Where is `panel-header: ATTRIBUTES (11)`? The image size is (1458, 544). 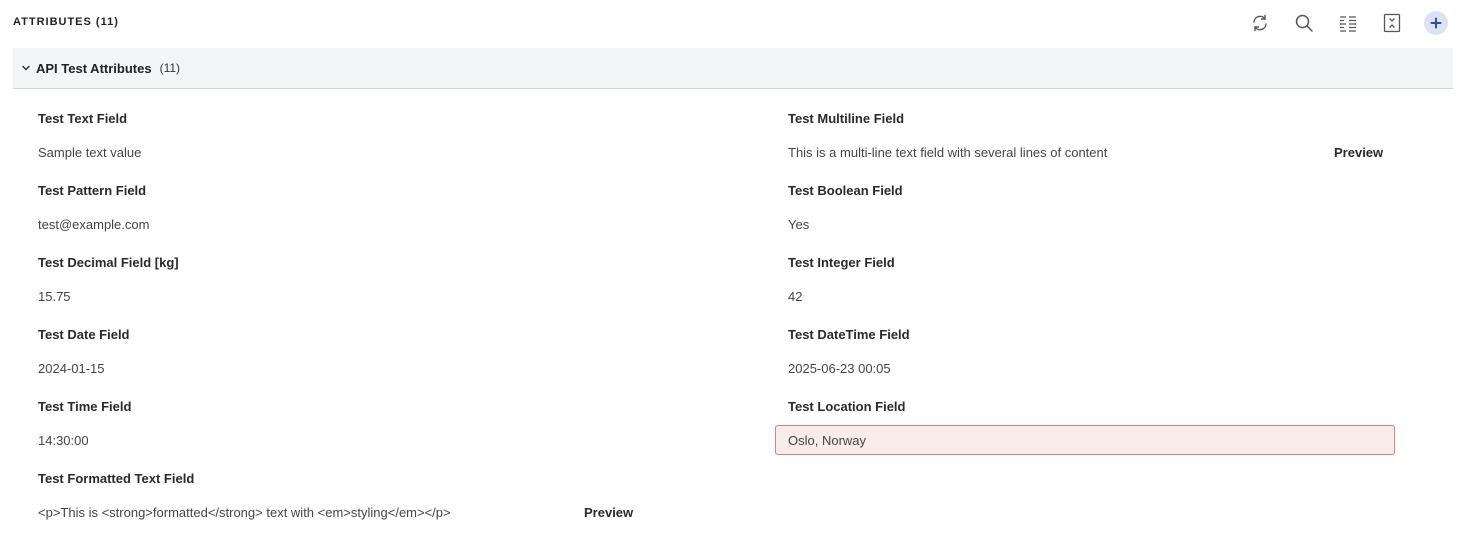 panel-header: ATTRIBUTES (11) is located at coordinates (729, 23).